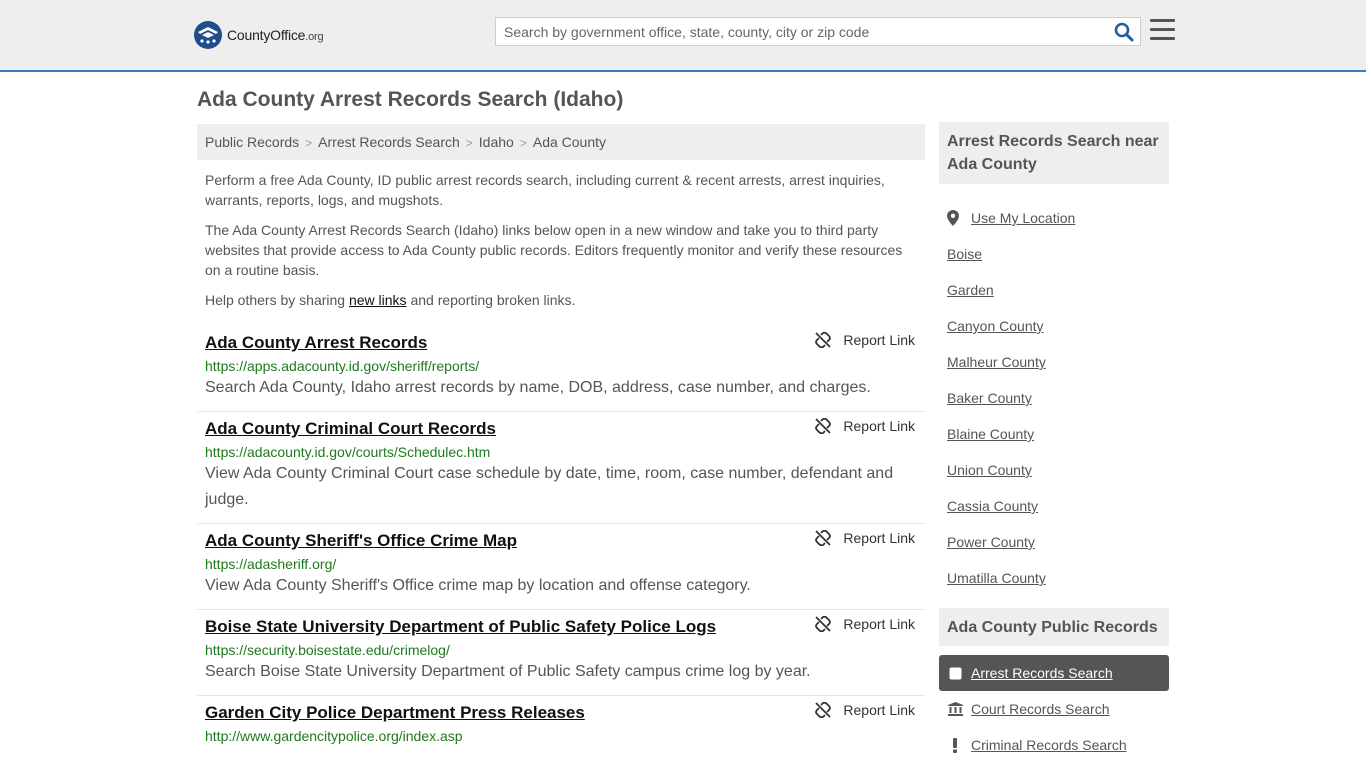  I want to click on intro-text: Help others by sharing, so click(277, 300).